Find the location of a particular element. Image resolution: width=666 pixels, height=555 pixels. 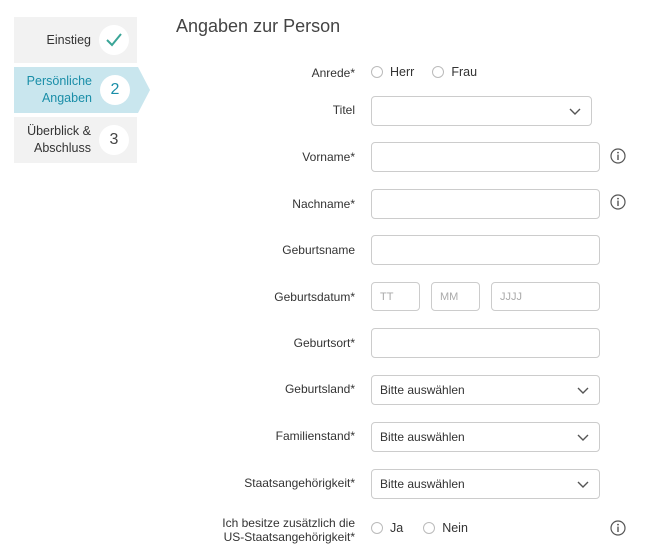

radio-herr: Herr is located at coordinates (392, 72).